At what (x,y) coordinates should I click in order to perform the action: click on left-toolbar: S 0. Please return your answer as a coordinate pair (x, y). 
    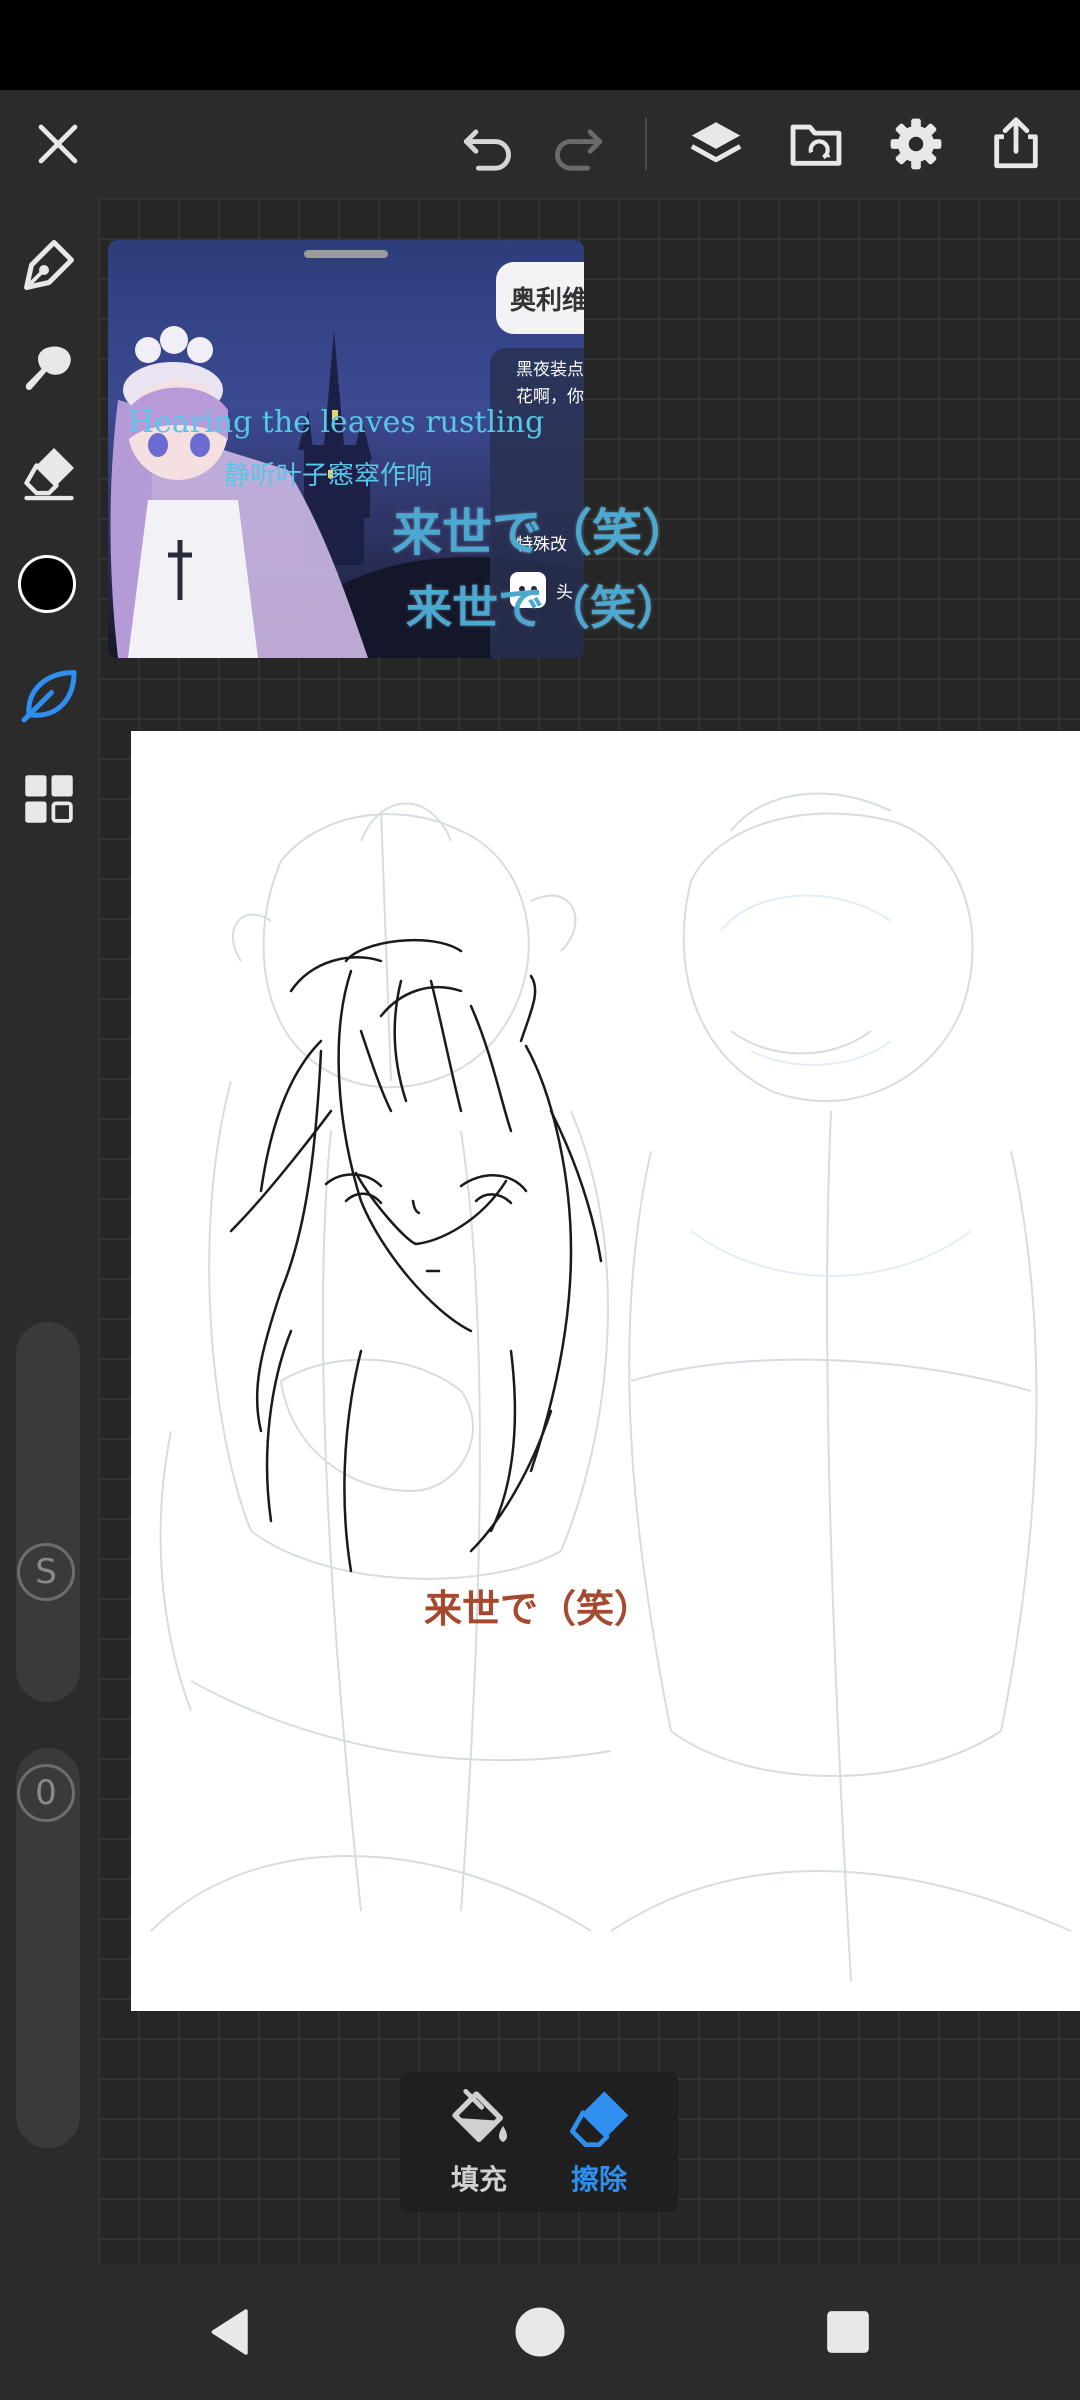
    Looking at the image, I should click on (49, 1231).